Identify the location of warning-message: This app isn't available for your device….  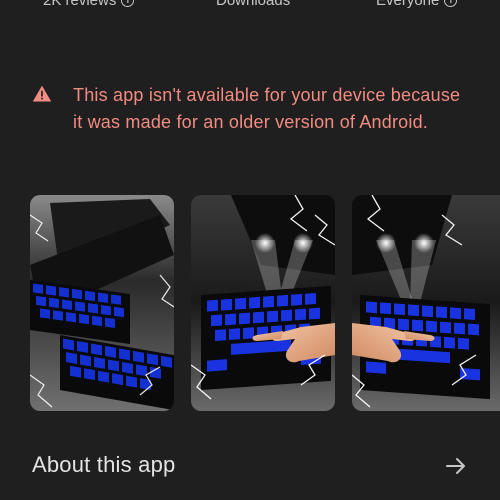
(267, 108).